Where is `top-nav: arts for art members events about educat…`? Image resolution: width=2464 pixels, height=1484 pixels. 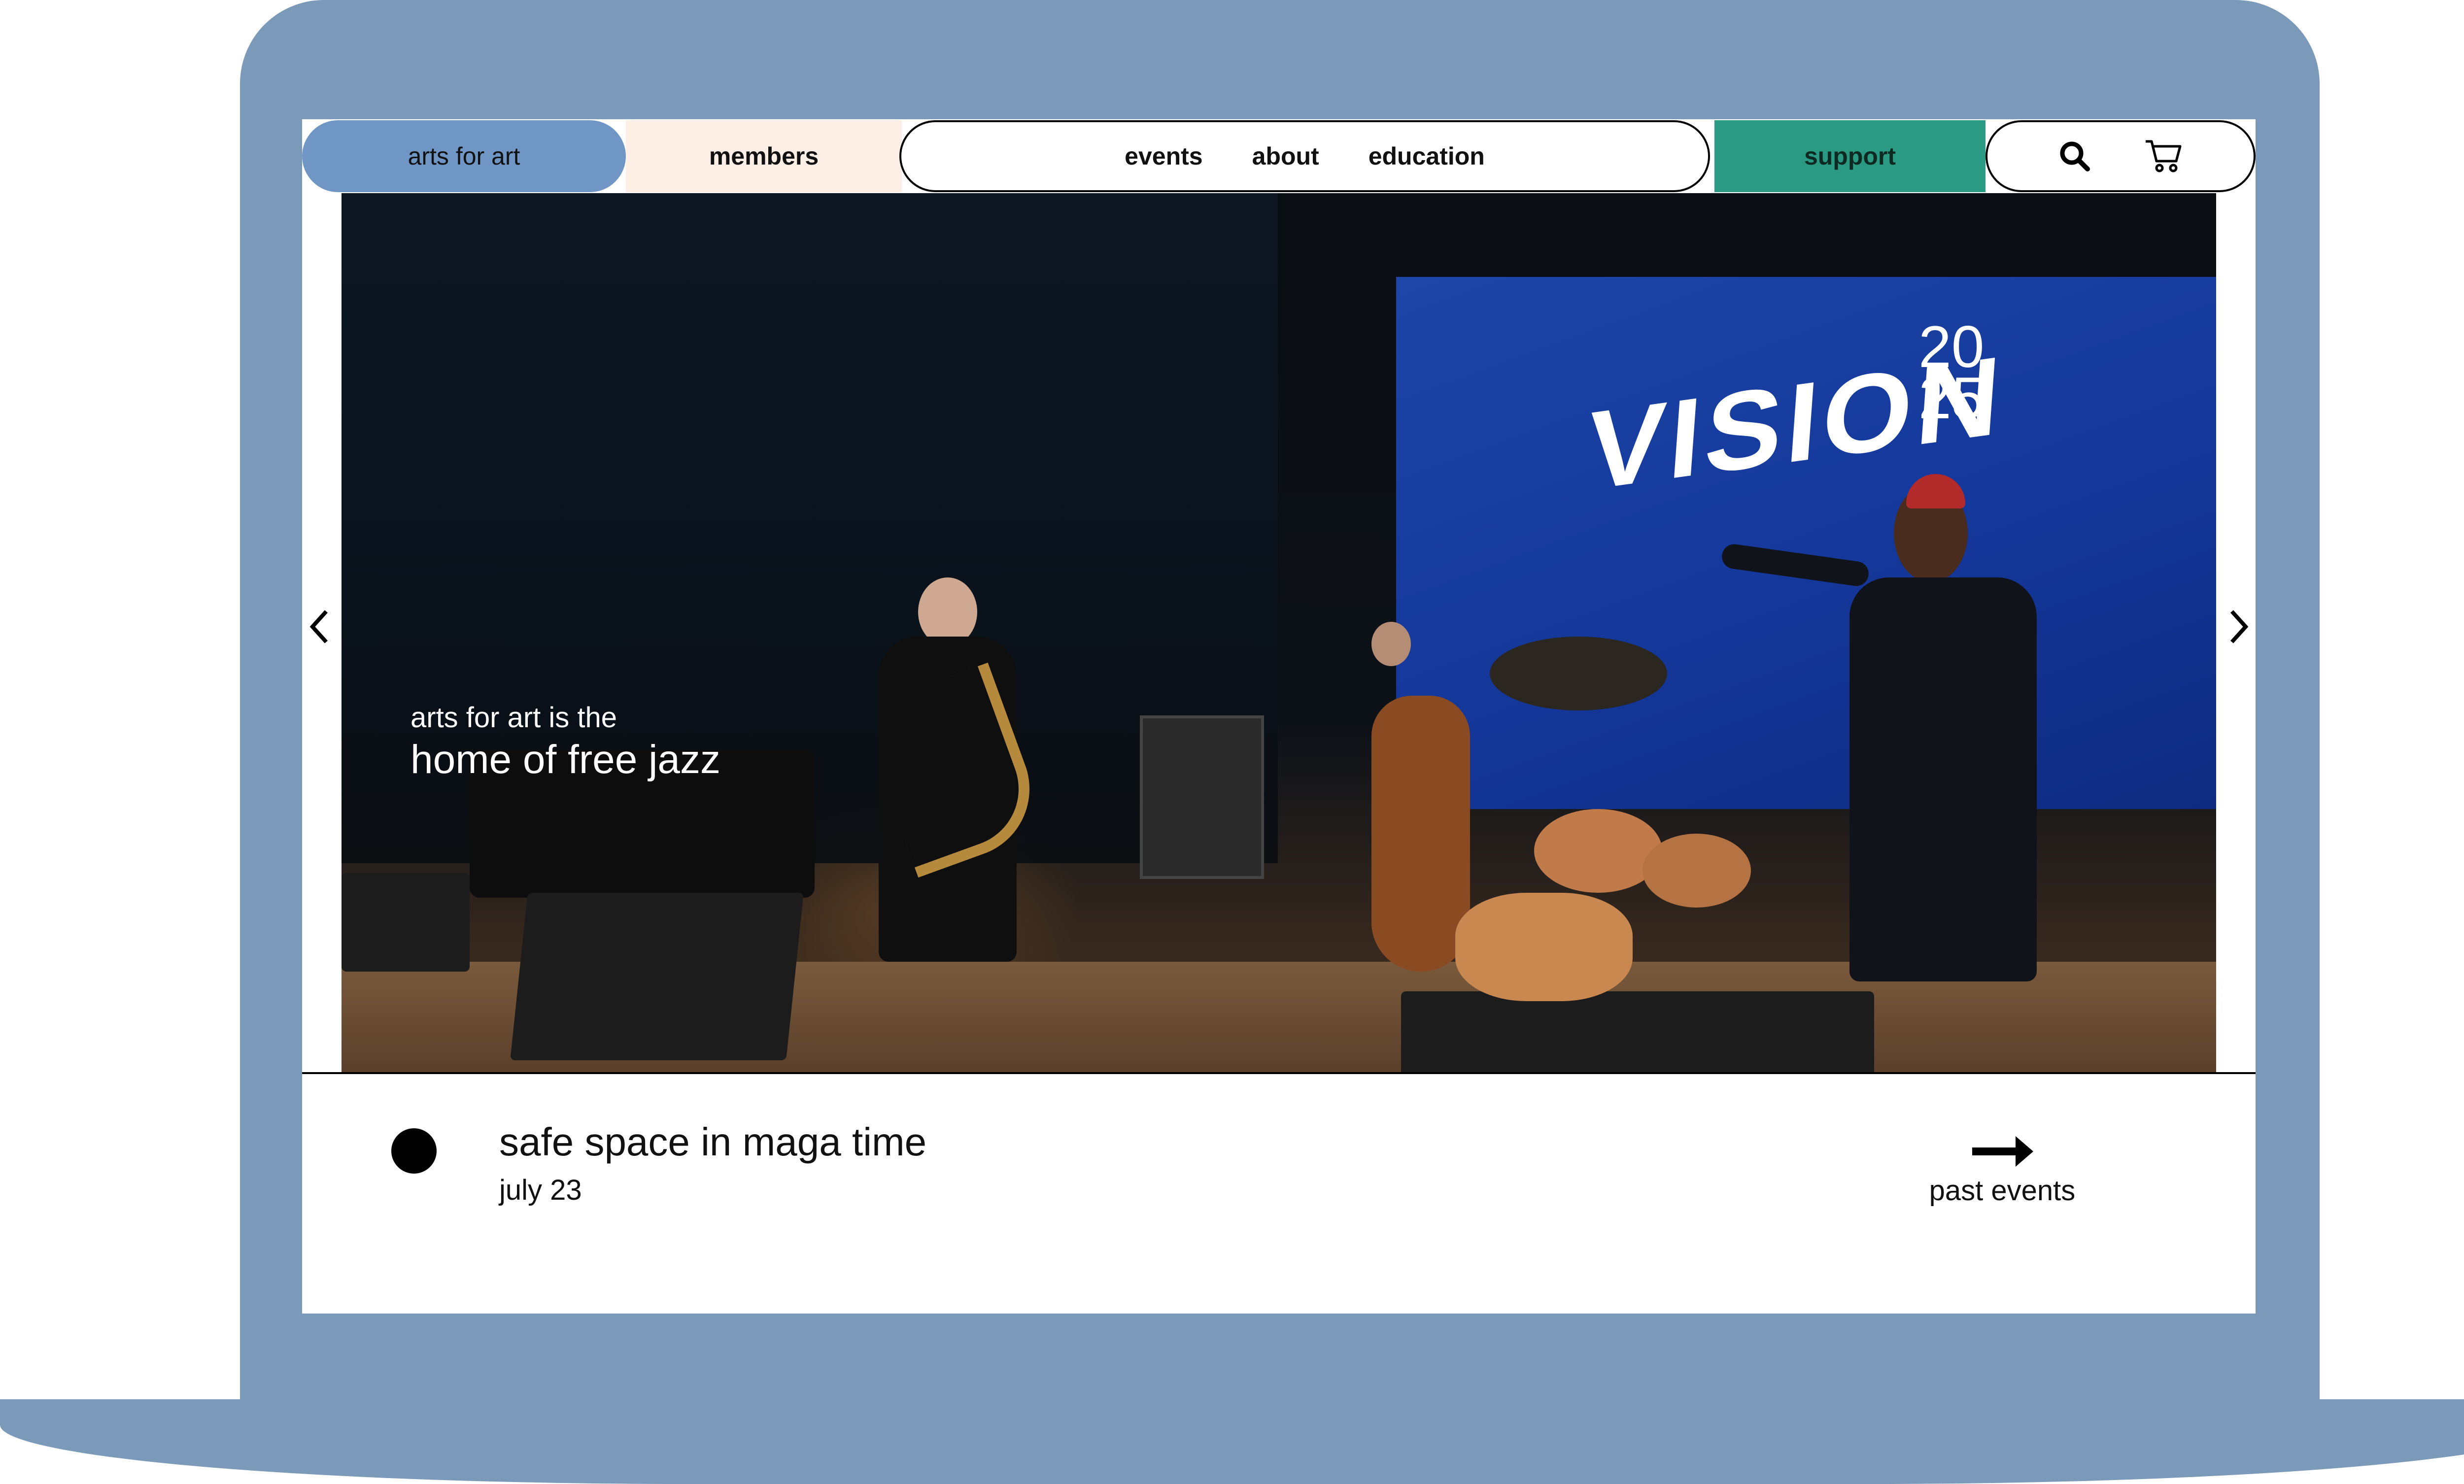
top-nav: arts for art members events about educat… is located at coordinates (1279, 156).